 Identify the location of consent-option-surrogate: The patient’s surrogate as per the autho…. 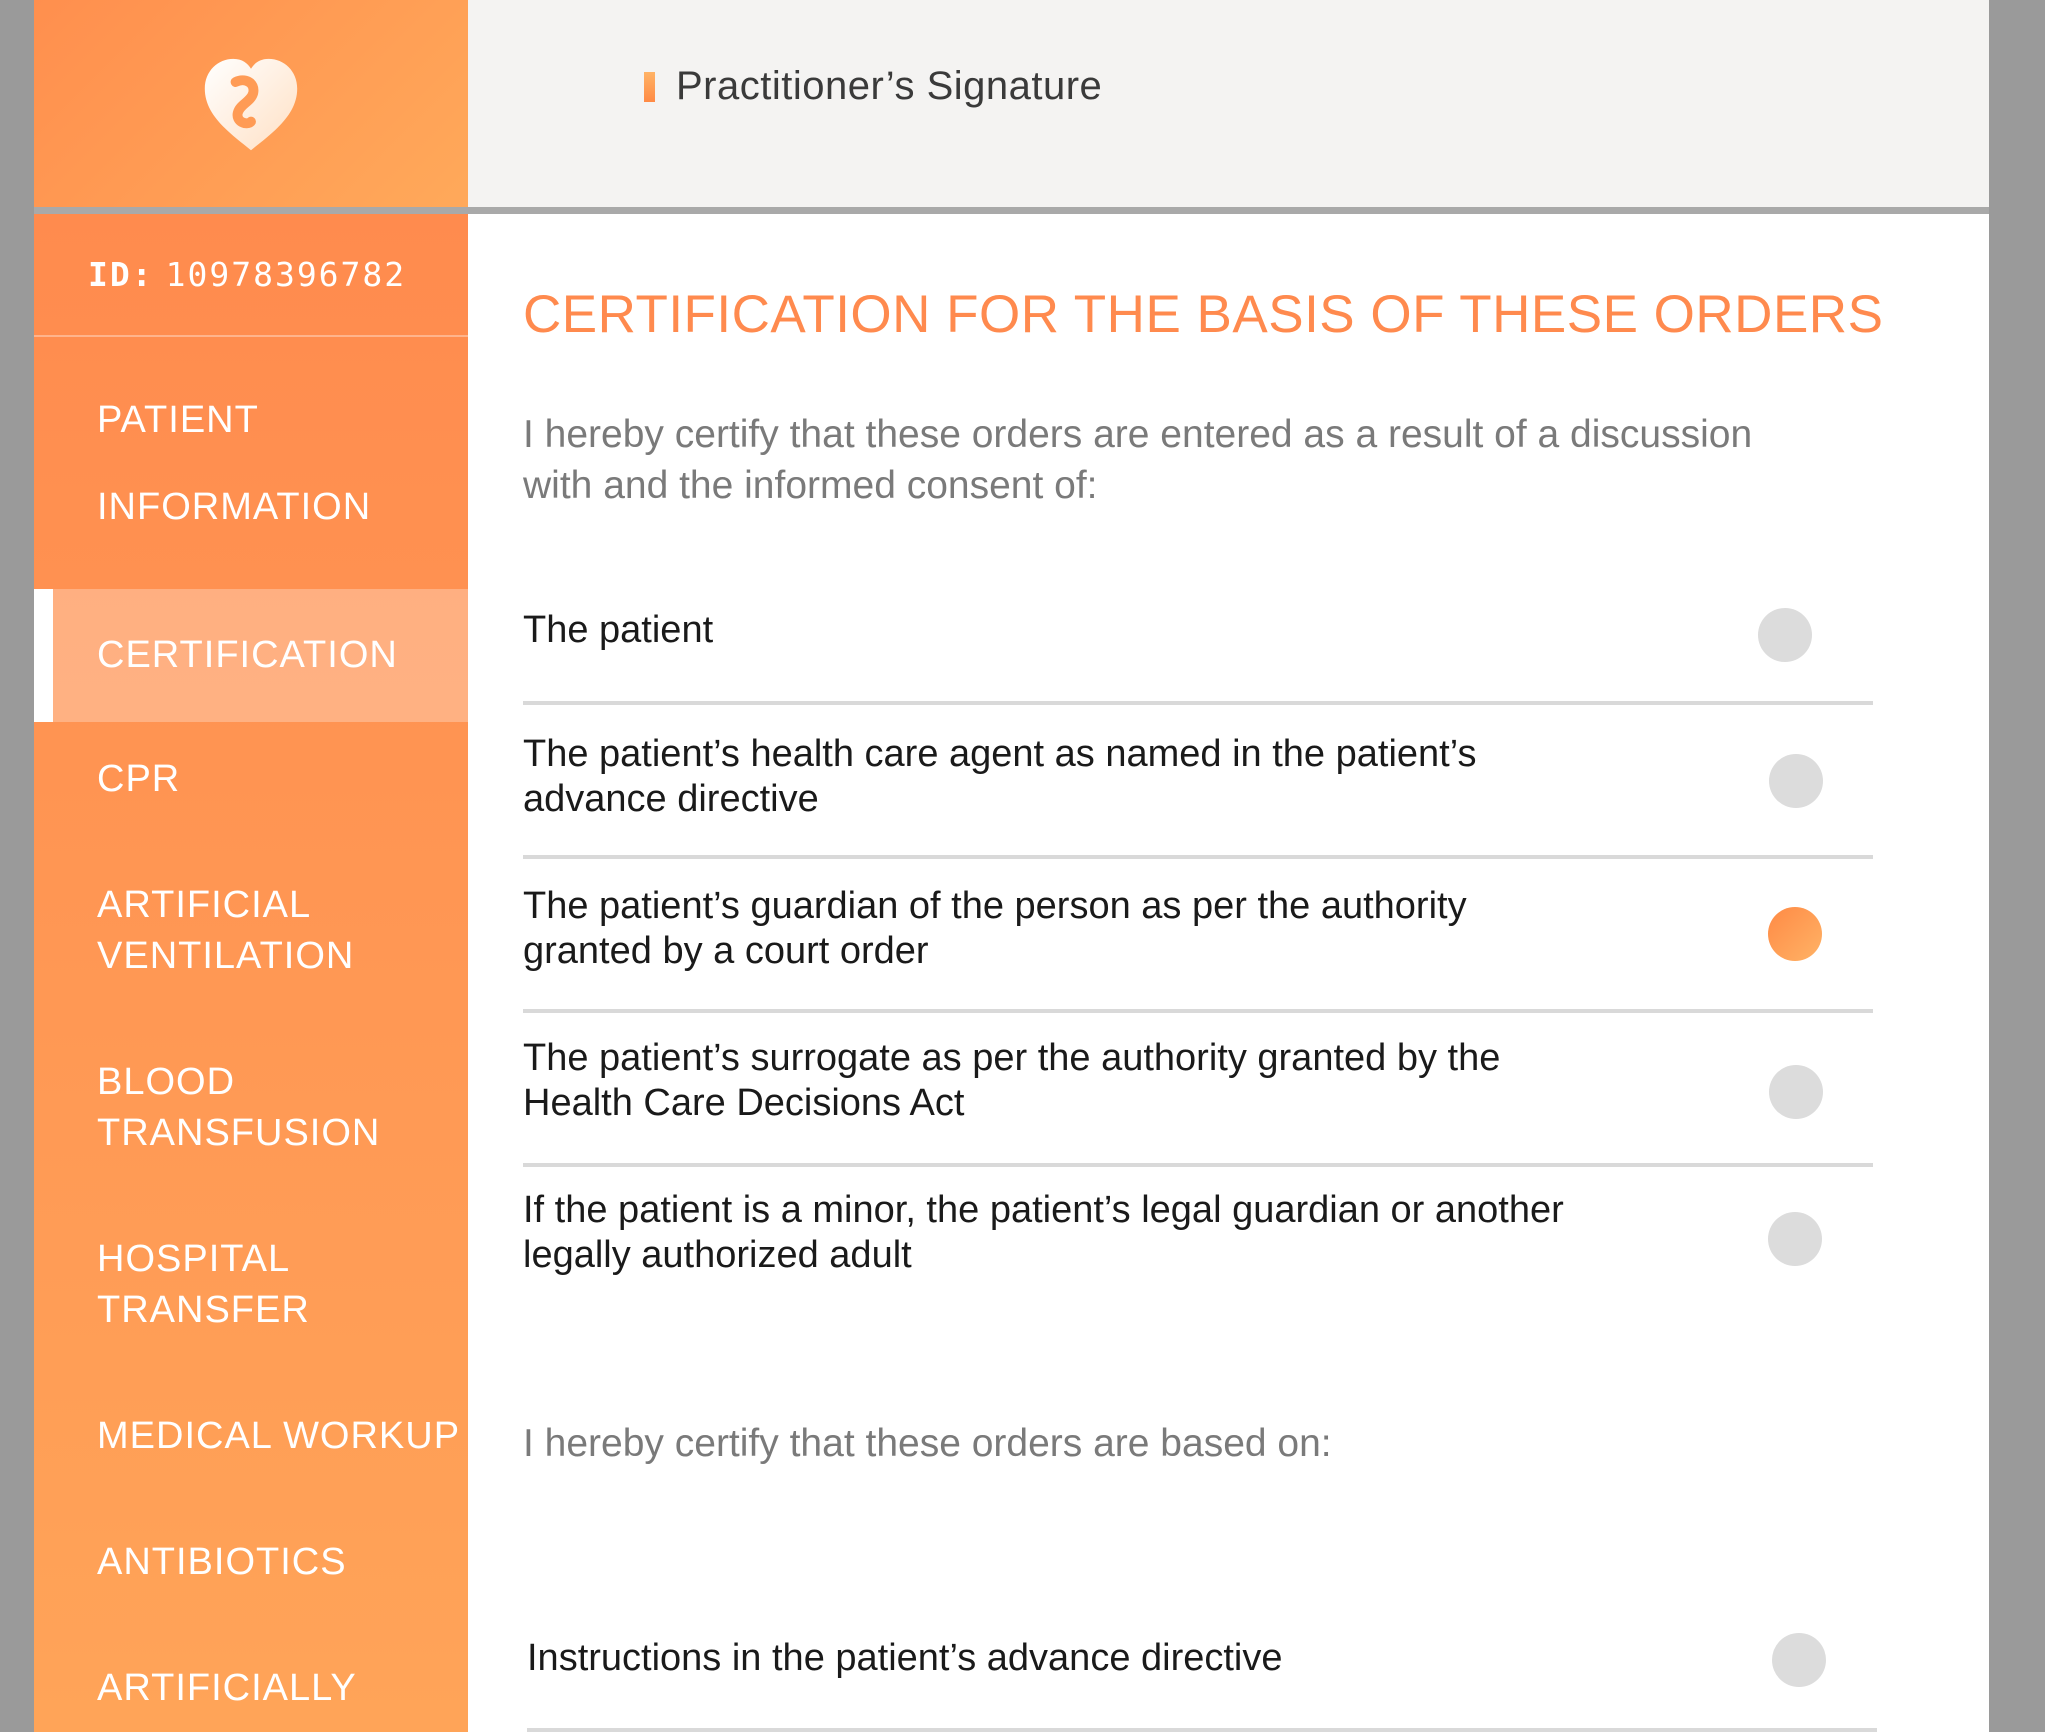
(1023, 1081).